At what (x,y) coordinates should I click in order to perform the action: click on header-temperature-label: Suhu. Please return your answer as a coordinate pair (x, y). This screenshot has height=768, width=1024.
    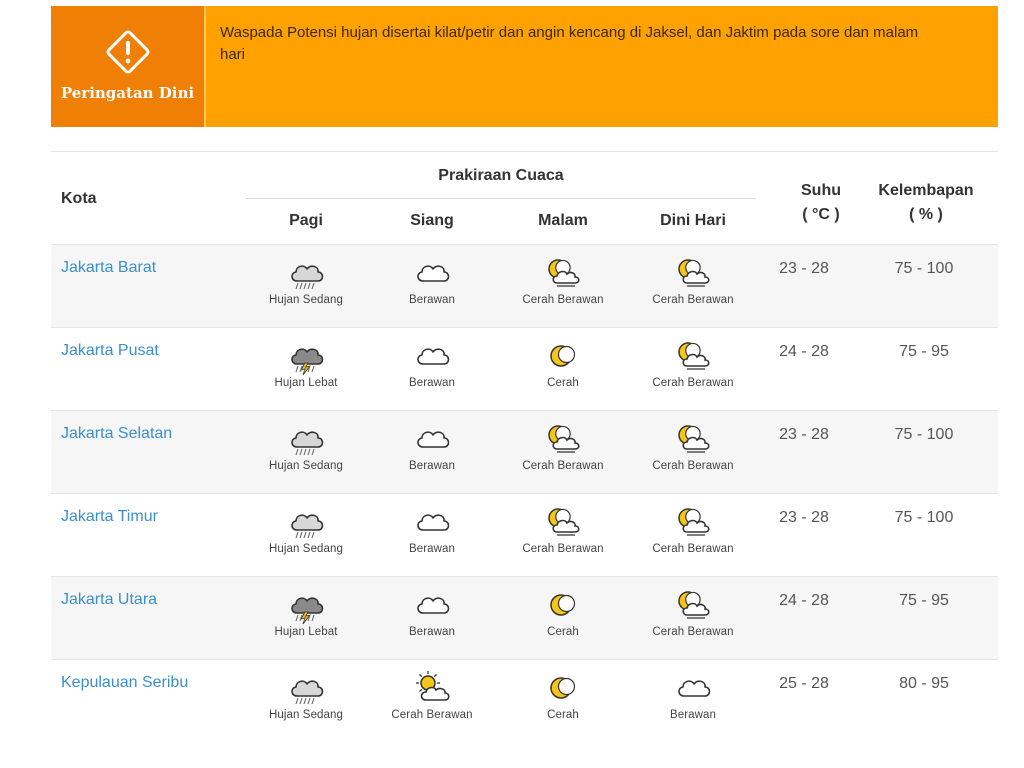
    Looking at the image, I should click on (821, 190).